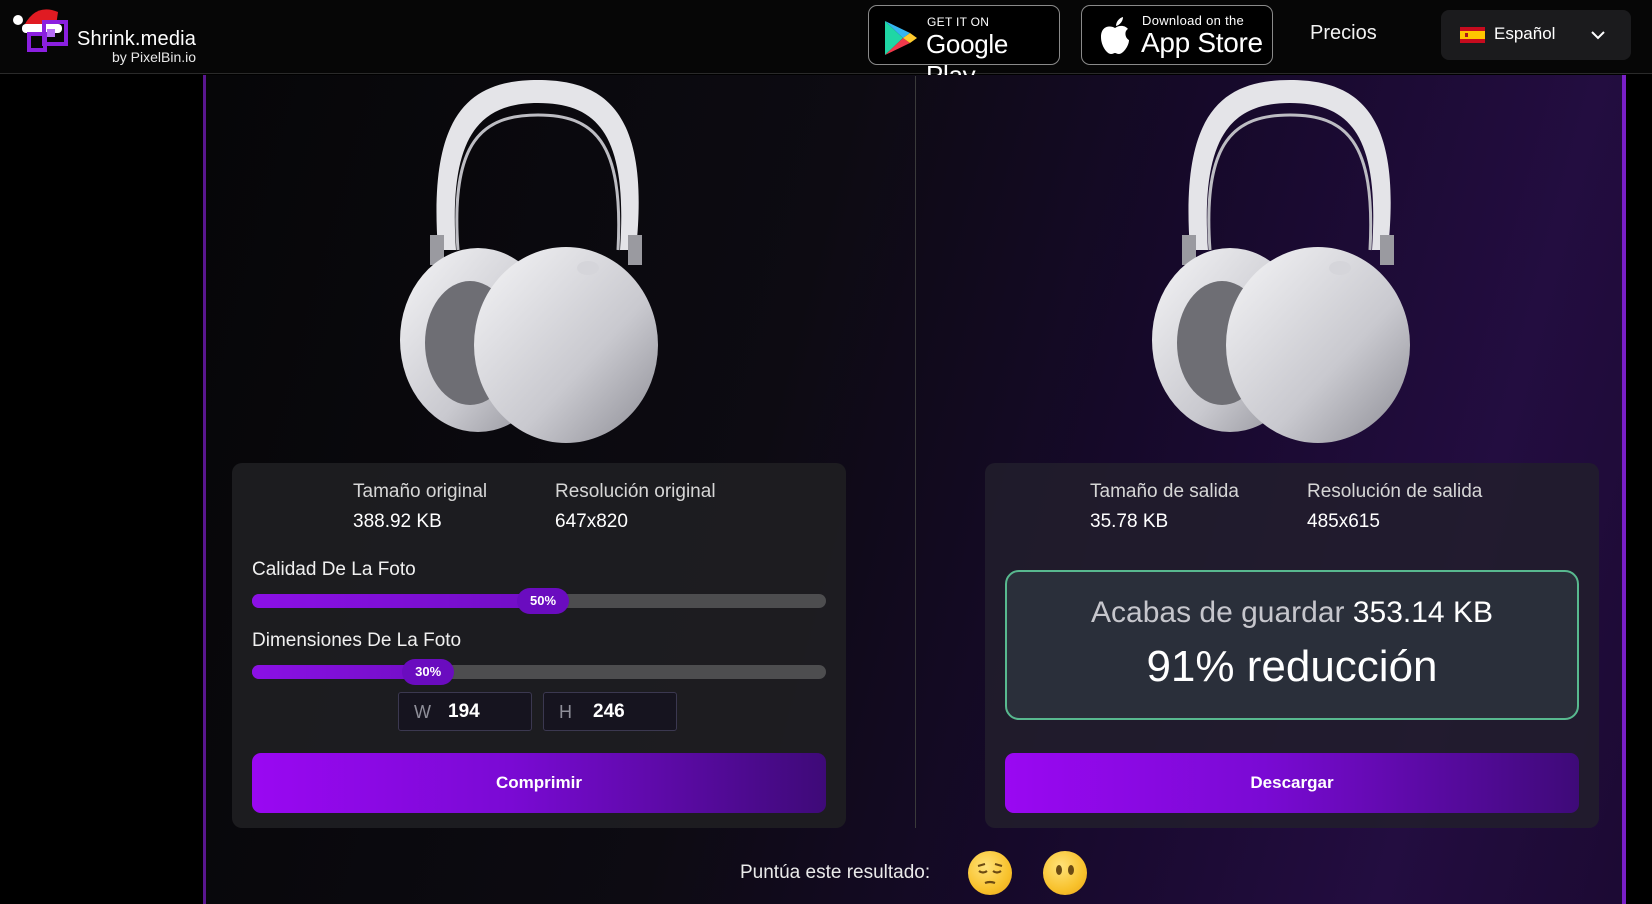 This screenshot has width=1652, height=904. I want to click on app-store-small-text: Download on the, so click(1193, 20).